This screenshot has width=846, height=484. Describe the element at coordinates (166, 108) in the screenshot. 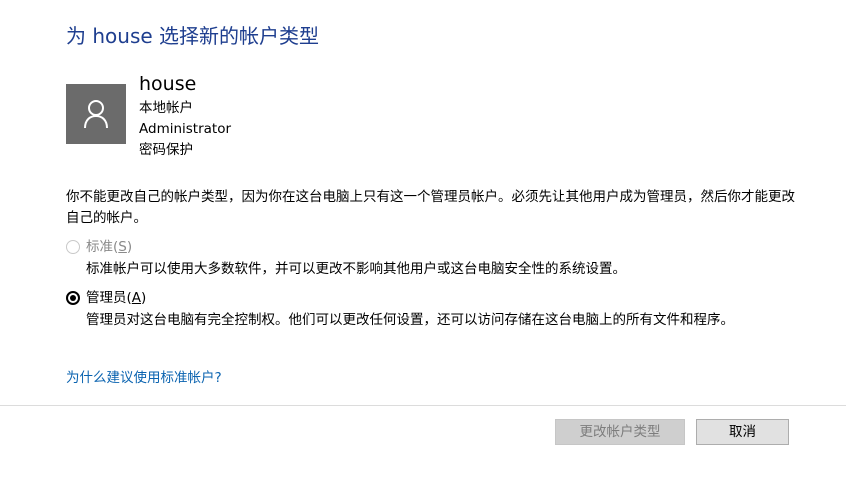

I see `account-type: 本地帐户` at that location.